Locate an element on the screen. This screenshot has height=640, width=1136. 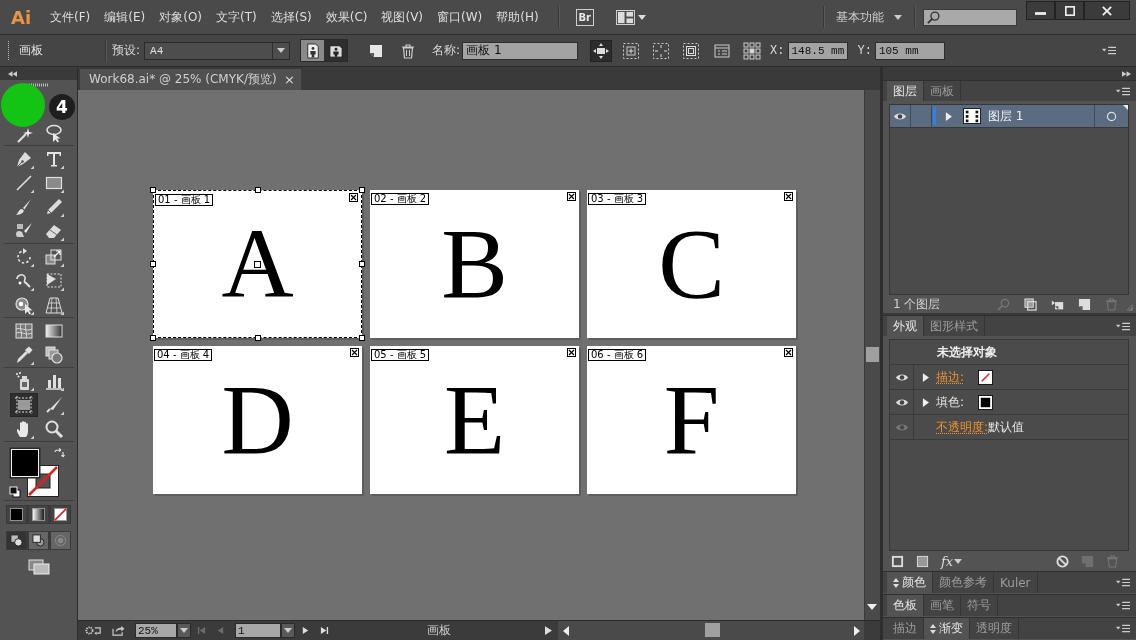
artboard: 01 - 画板 1 A is located at coordinates (257, 264).